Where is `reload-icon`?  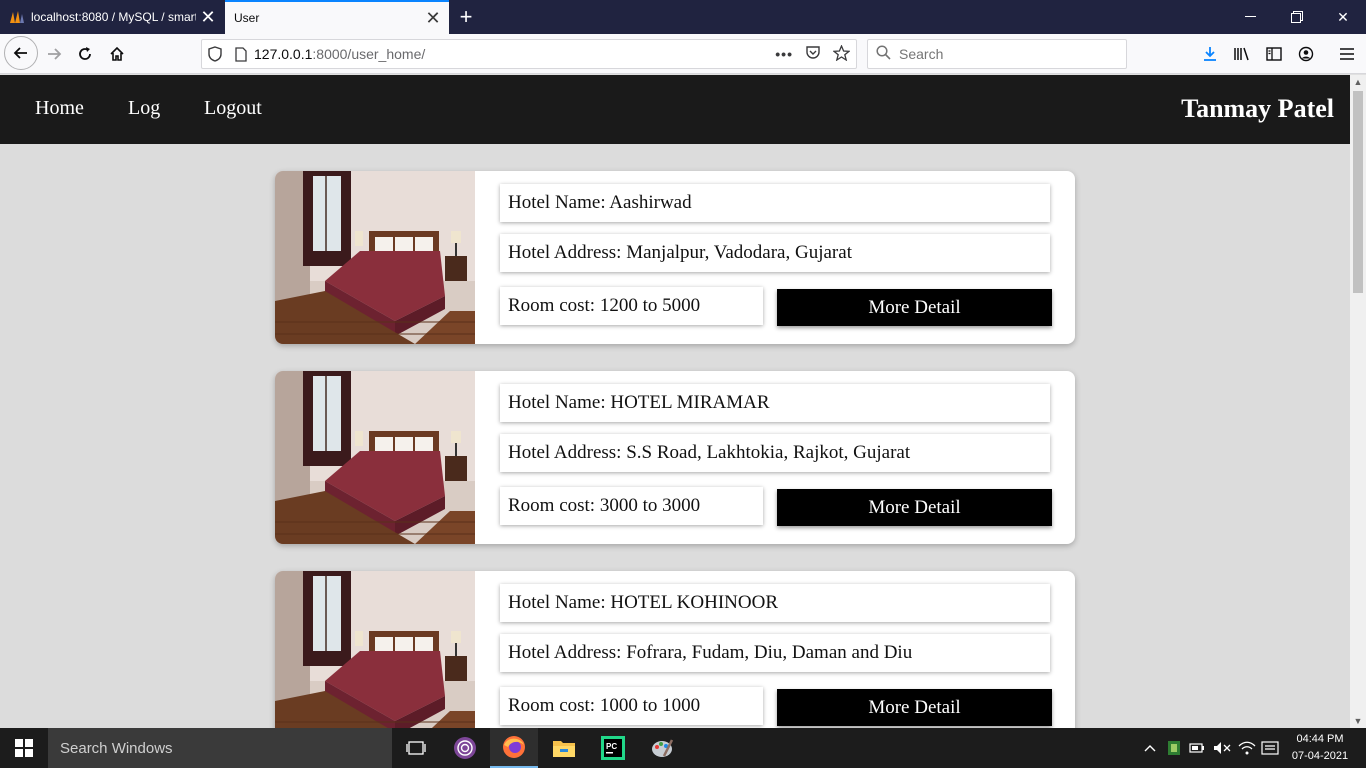 reload-icon is located at coordinates (85, 54).